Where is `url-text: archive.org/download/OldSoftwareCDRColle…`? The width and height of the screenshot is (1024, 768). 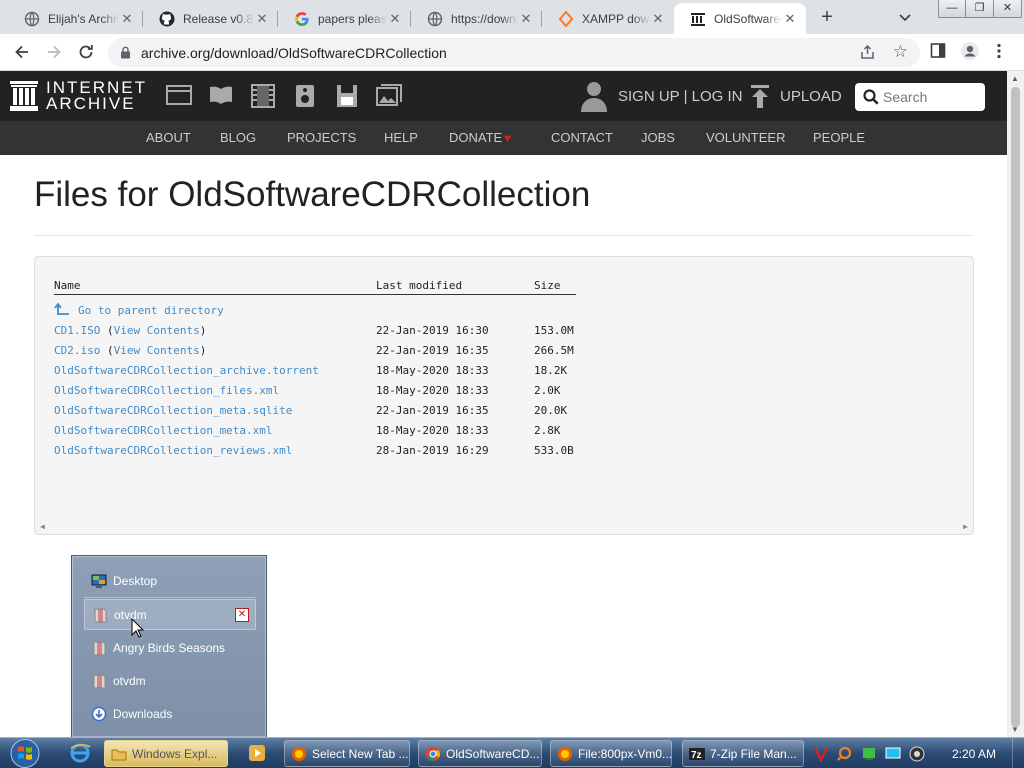
url-text: archive.org/download/OldSoftwareCDRColle… is located at coordinates (294, 53).